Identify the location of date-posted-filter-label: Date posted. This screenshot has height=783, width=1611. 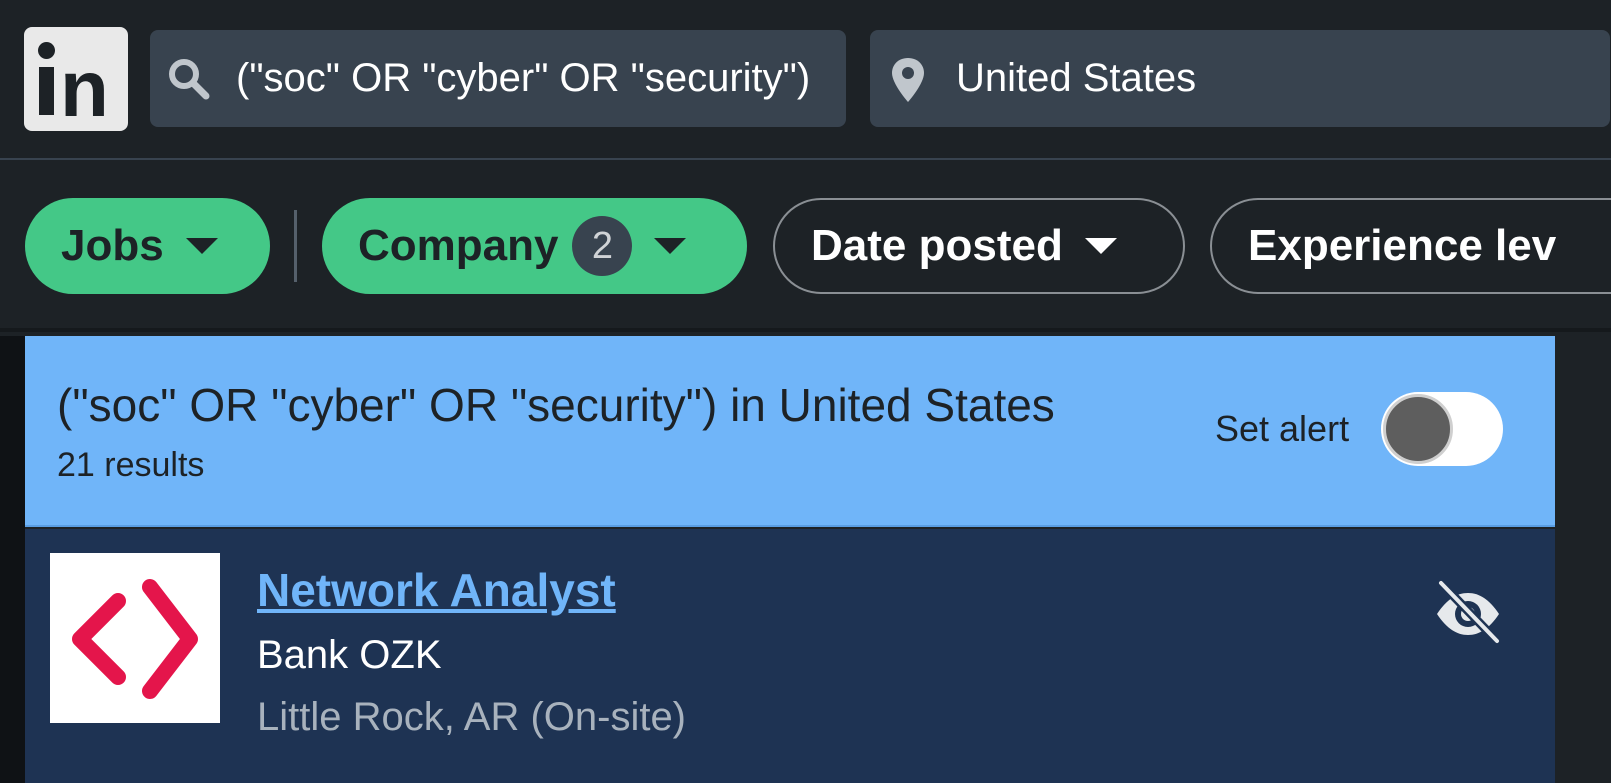
(937, 245).